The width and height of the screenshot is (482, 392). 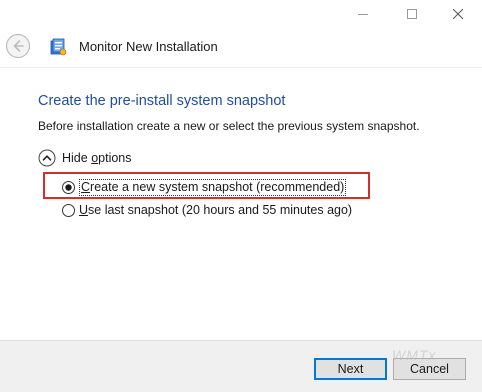 I want to click on radio-unselected-icon, so click(x=68, y=210).